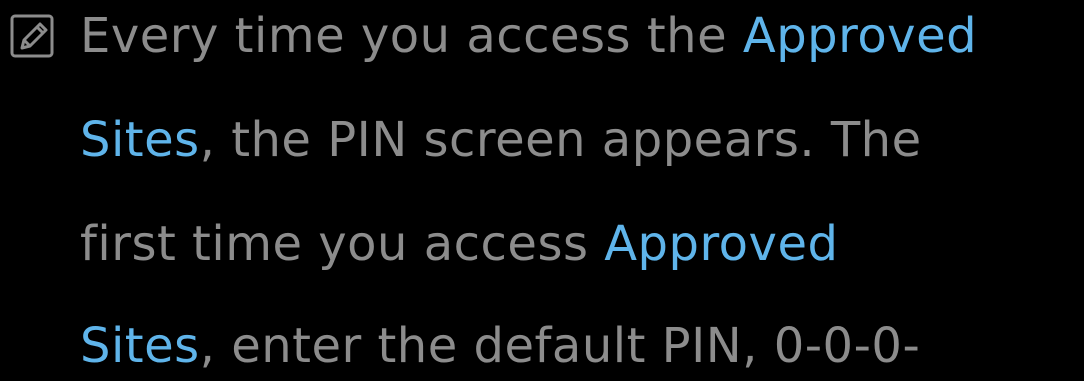 Image resolution: width=1084 pixels, height=381 pixels. I want to click on note-pencil-icon-svg, so click(32, 36).